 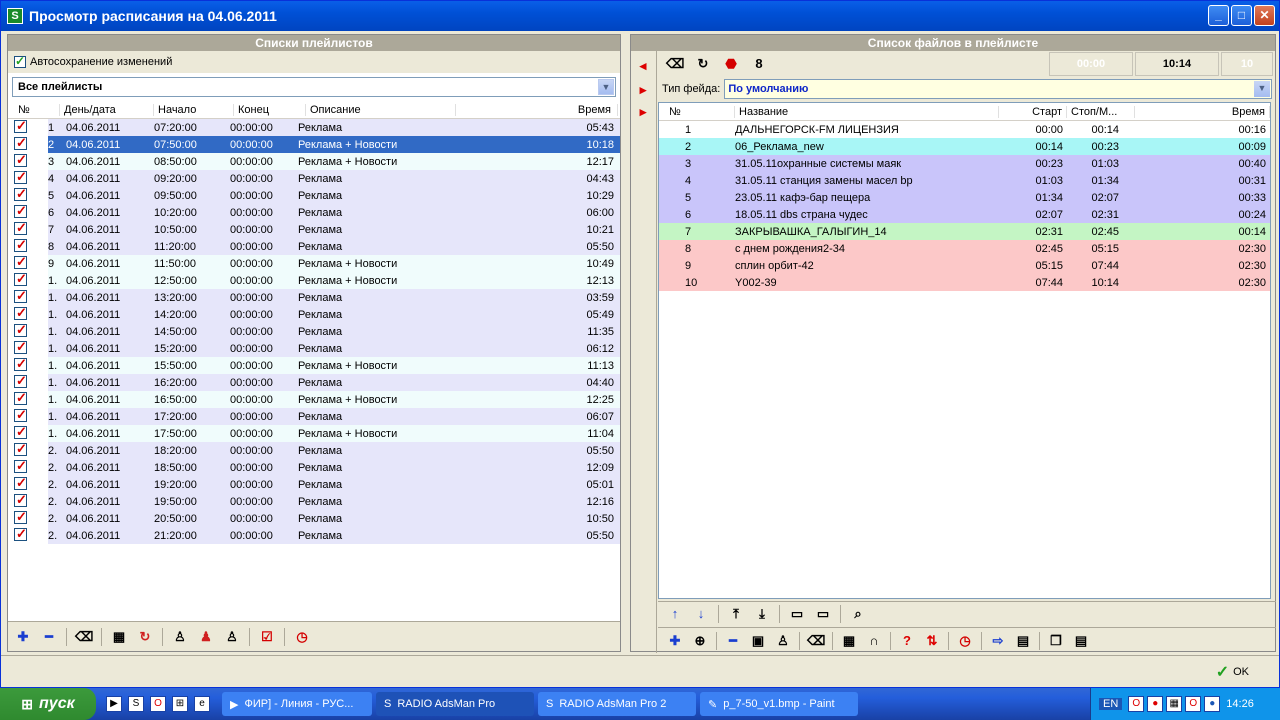 I want to click on col-start: Начало, so click(x=194, y=109).